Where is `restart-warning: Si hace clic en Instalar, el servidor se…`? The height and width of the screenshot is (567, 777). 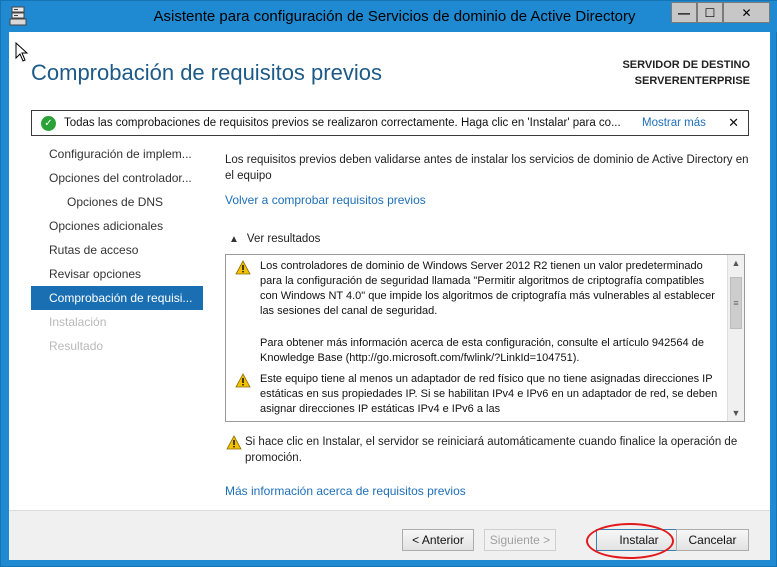 restart-warning: Si hace clic en Instalar, el servidor se… is located at coordinates (490, 450).